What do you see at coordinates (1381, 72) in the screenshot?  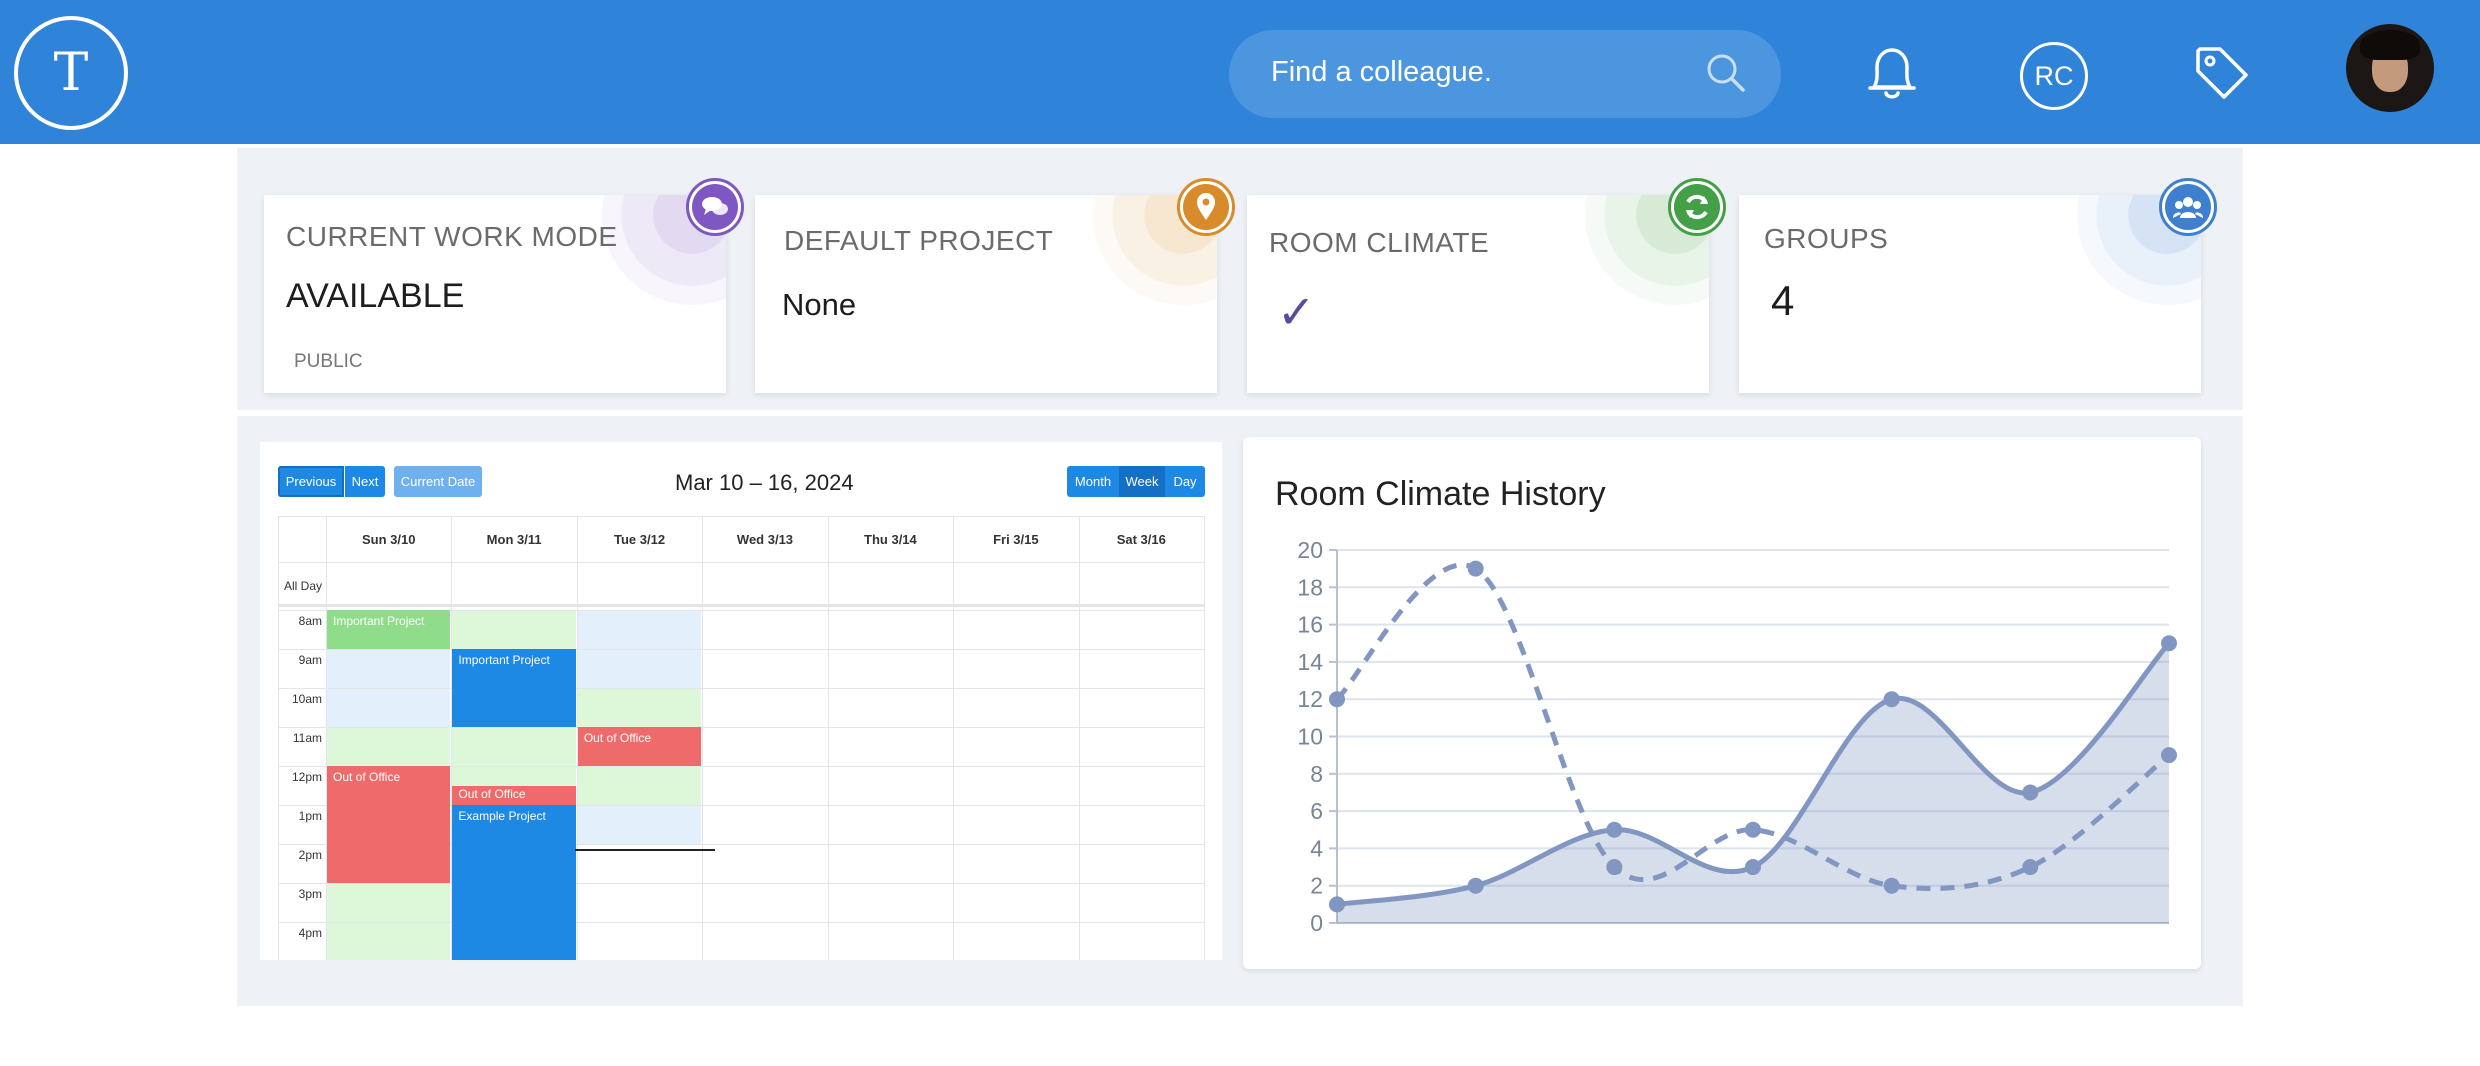 I see `search-input: Find a colleague.` at bounding box center [1381, 72].